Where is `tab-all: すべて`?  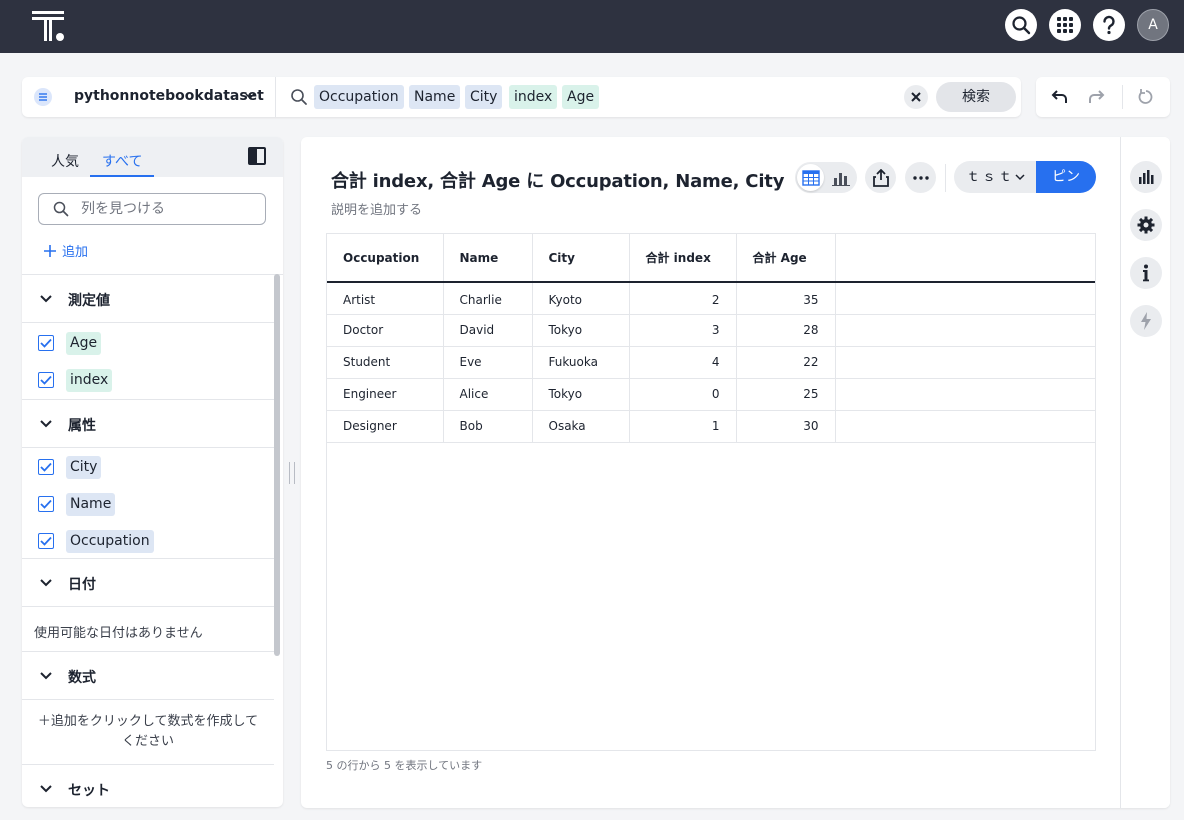
tab-all: すべて is located at coordinates (122, 161).